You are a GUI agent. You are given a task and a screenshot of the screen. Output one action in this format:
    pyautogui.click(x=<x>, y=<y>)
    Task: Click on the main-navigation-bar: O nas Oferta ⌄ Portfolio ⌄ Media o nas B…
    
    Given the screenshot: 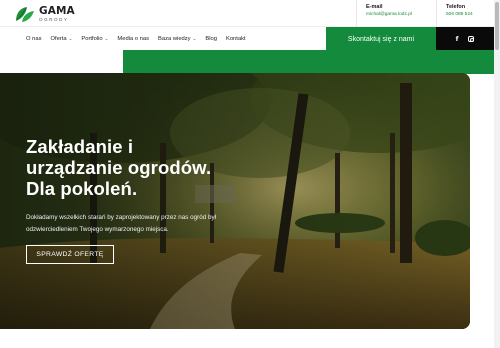 What is the action you would take?
    pyautogui.click(x=250, y=38)
    